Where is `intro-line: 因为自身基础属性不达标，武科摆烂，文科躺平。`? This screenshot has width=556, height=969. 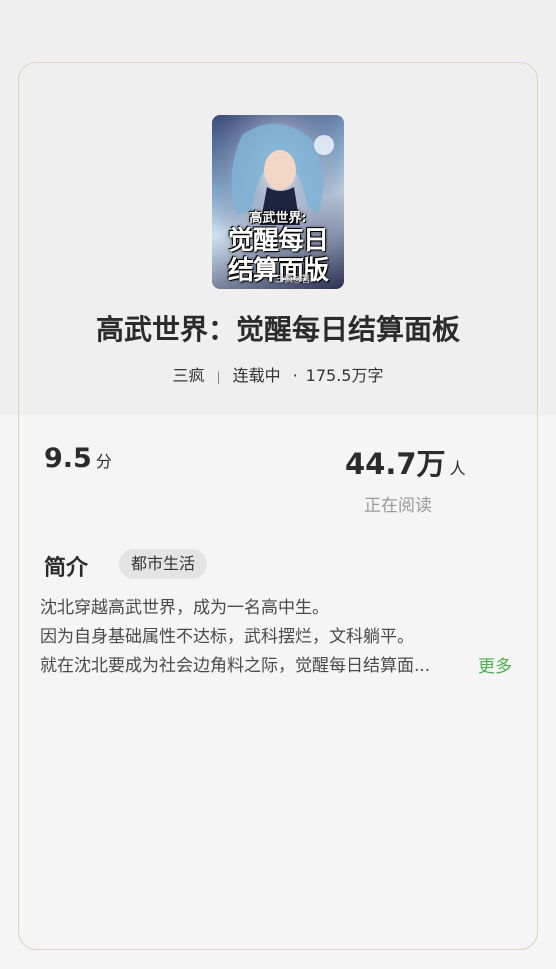 intro-line: 因为自身基础属性不达标，武科摆烂，文科躺平。 is located at coordinates (227, 637).